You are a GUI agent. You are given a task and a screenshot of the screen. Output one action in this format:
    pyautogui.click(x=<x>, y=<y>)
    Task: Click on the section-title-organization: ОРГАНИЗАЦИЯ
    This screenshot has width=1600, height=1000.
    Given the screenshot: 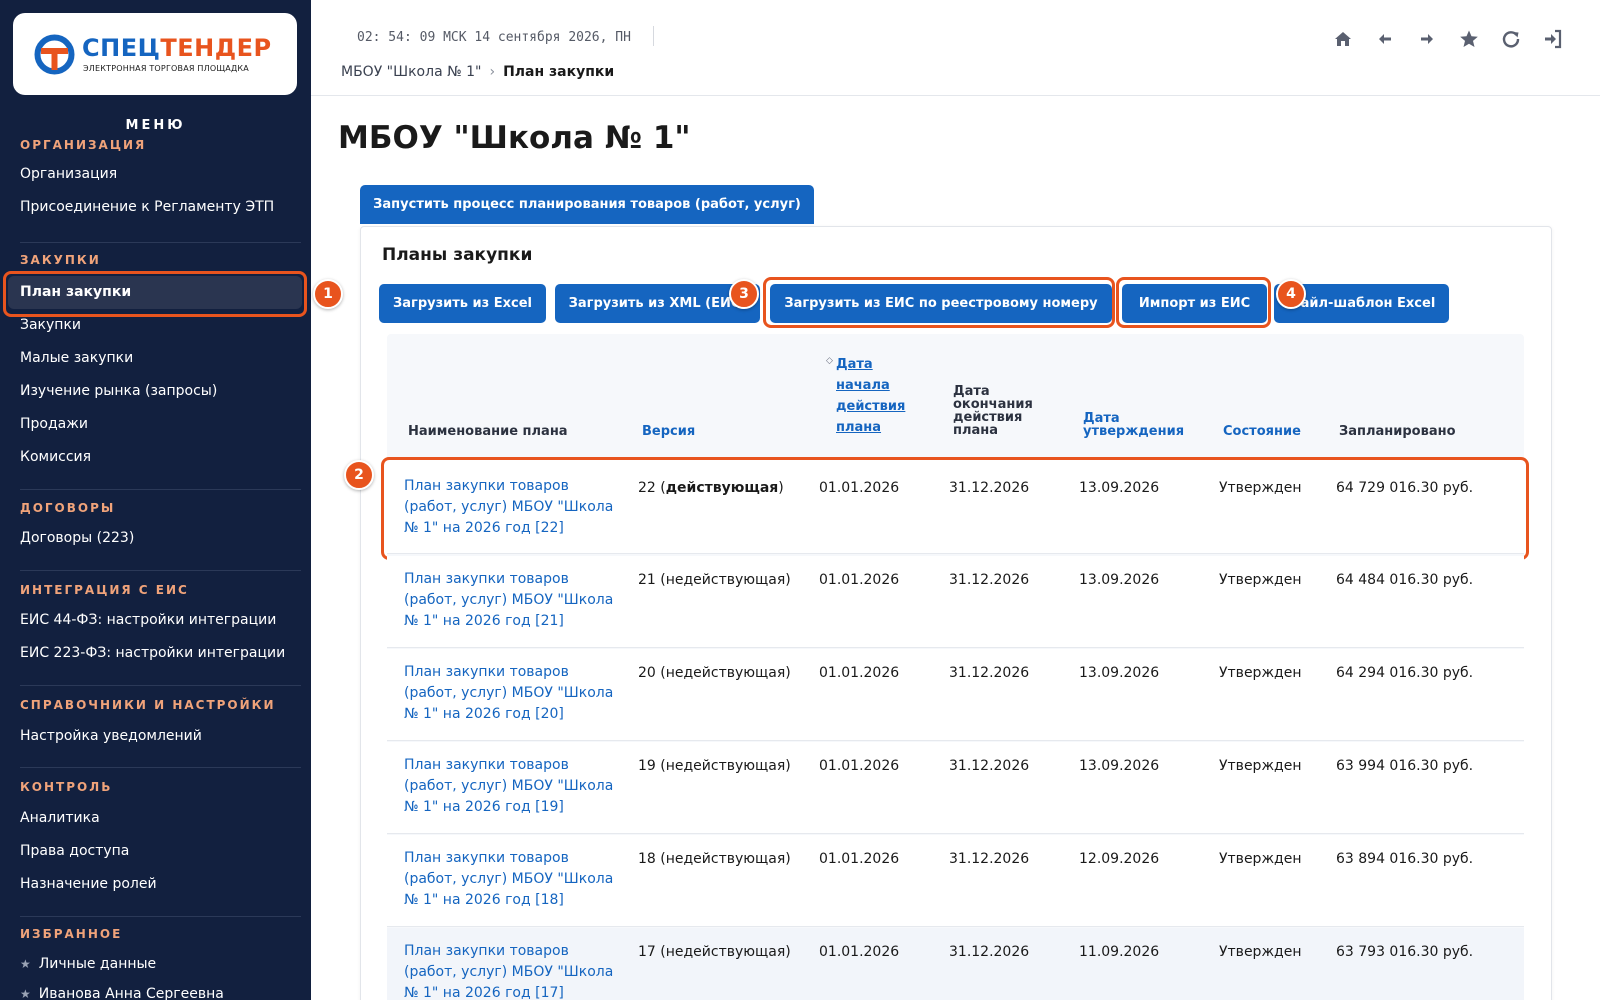 What is the action you would take?
    pyautogui.click(x=83, y=145)
    